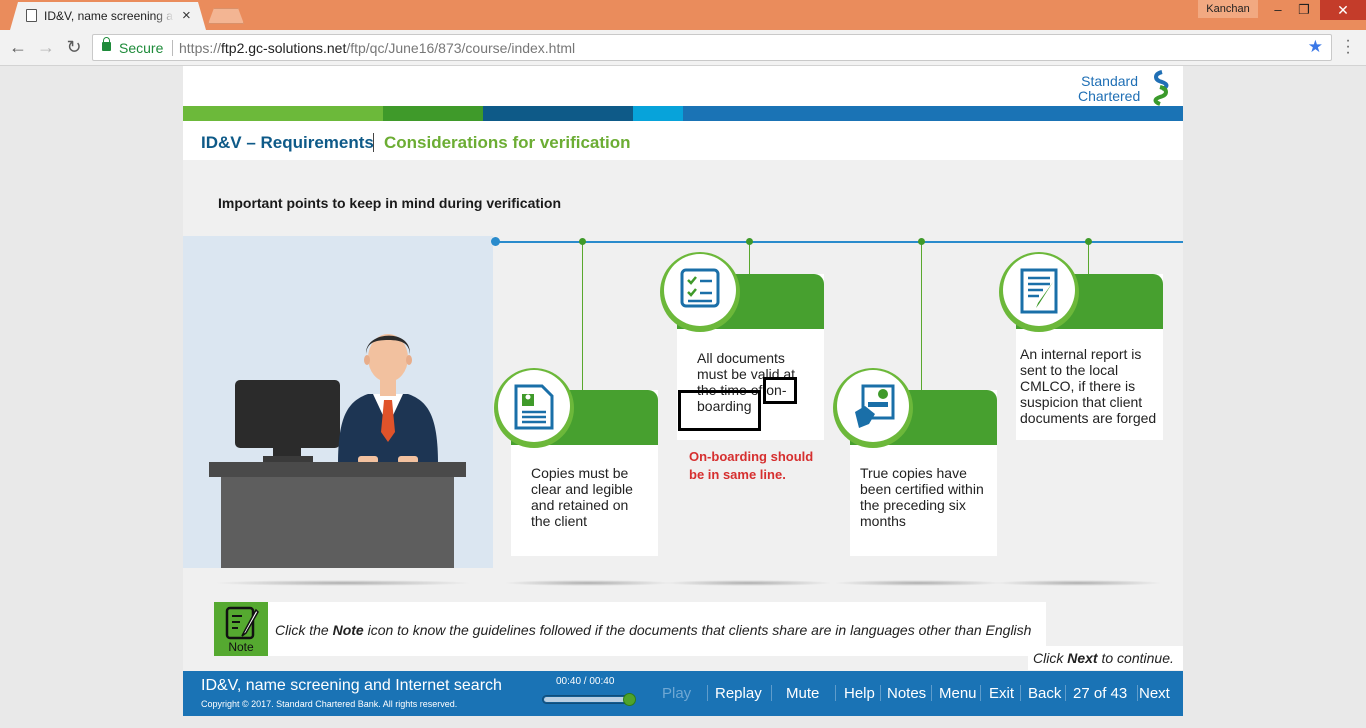  I want to click on next-button: Next, so click(1154, 693).